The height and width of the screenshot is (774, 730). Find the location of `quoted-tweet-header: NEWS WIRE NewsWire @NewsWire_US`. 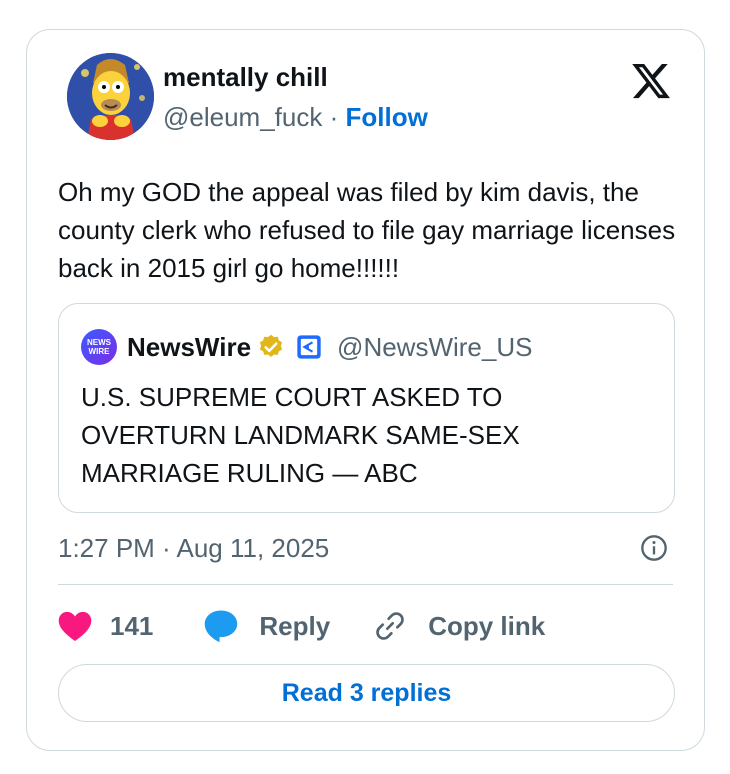

quoted-tweet-header: NEWS WIRE NewsWire @NewsWire_US is located at coordinates (306, 347).